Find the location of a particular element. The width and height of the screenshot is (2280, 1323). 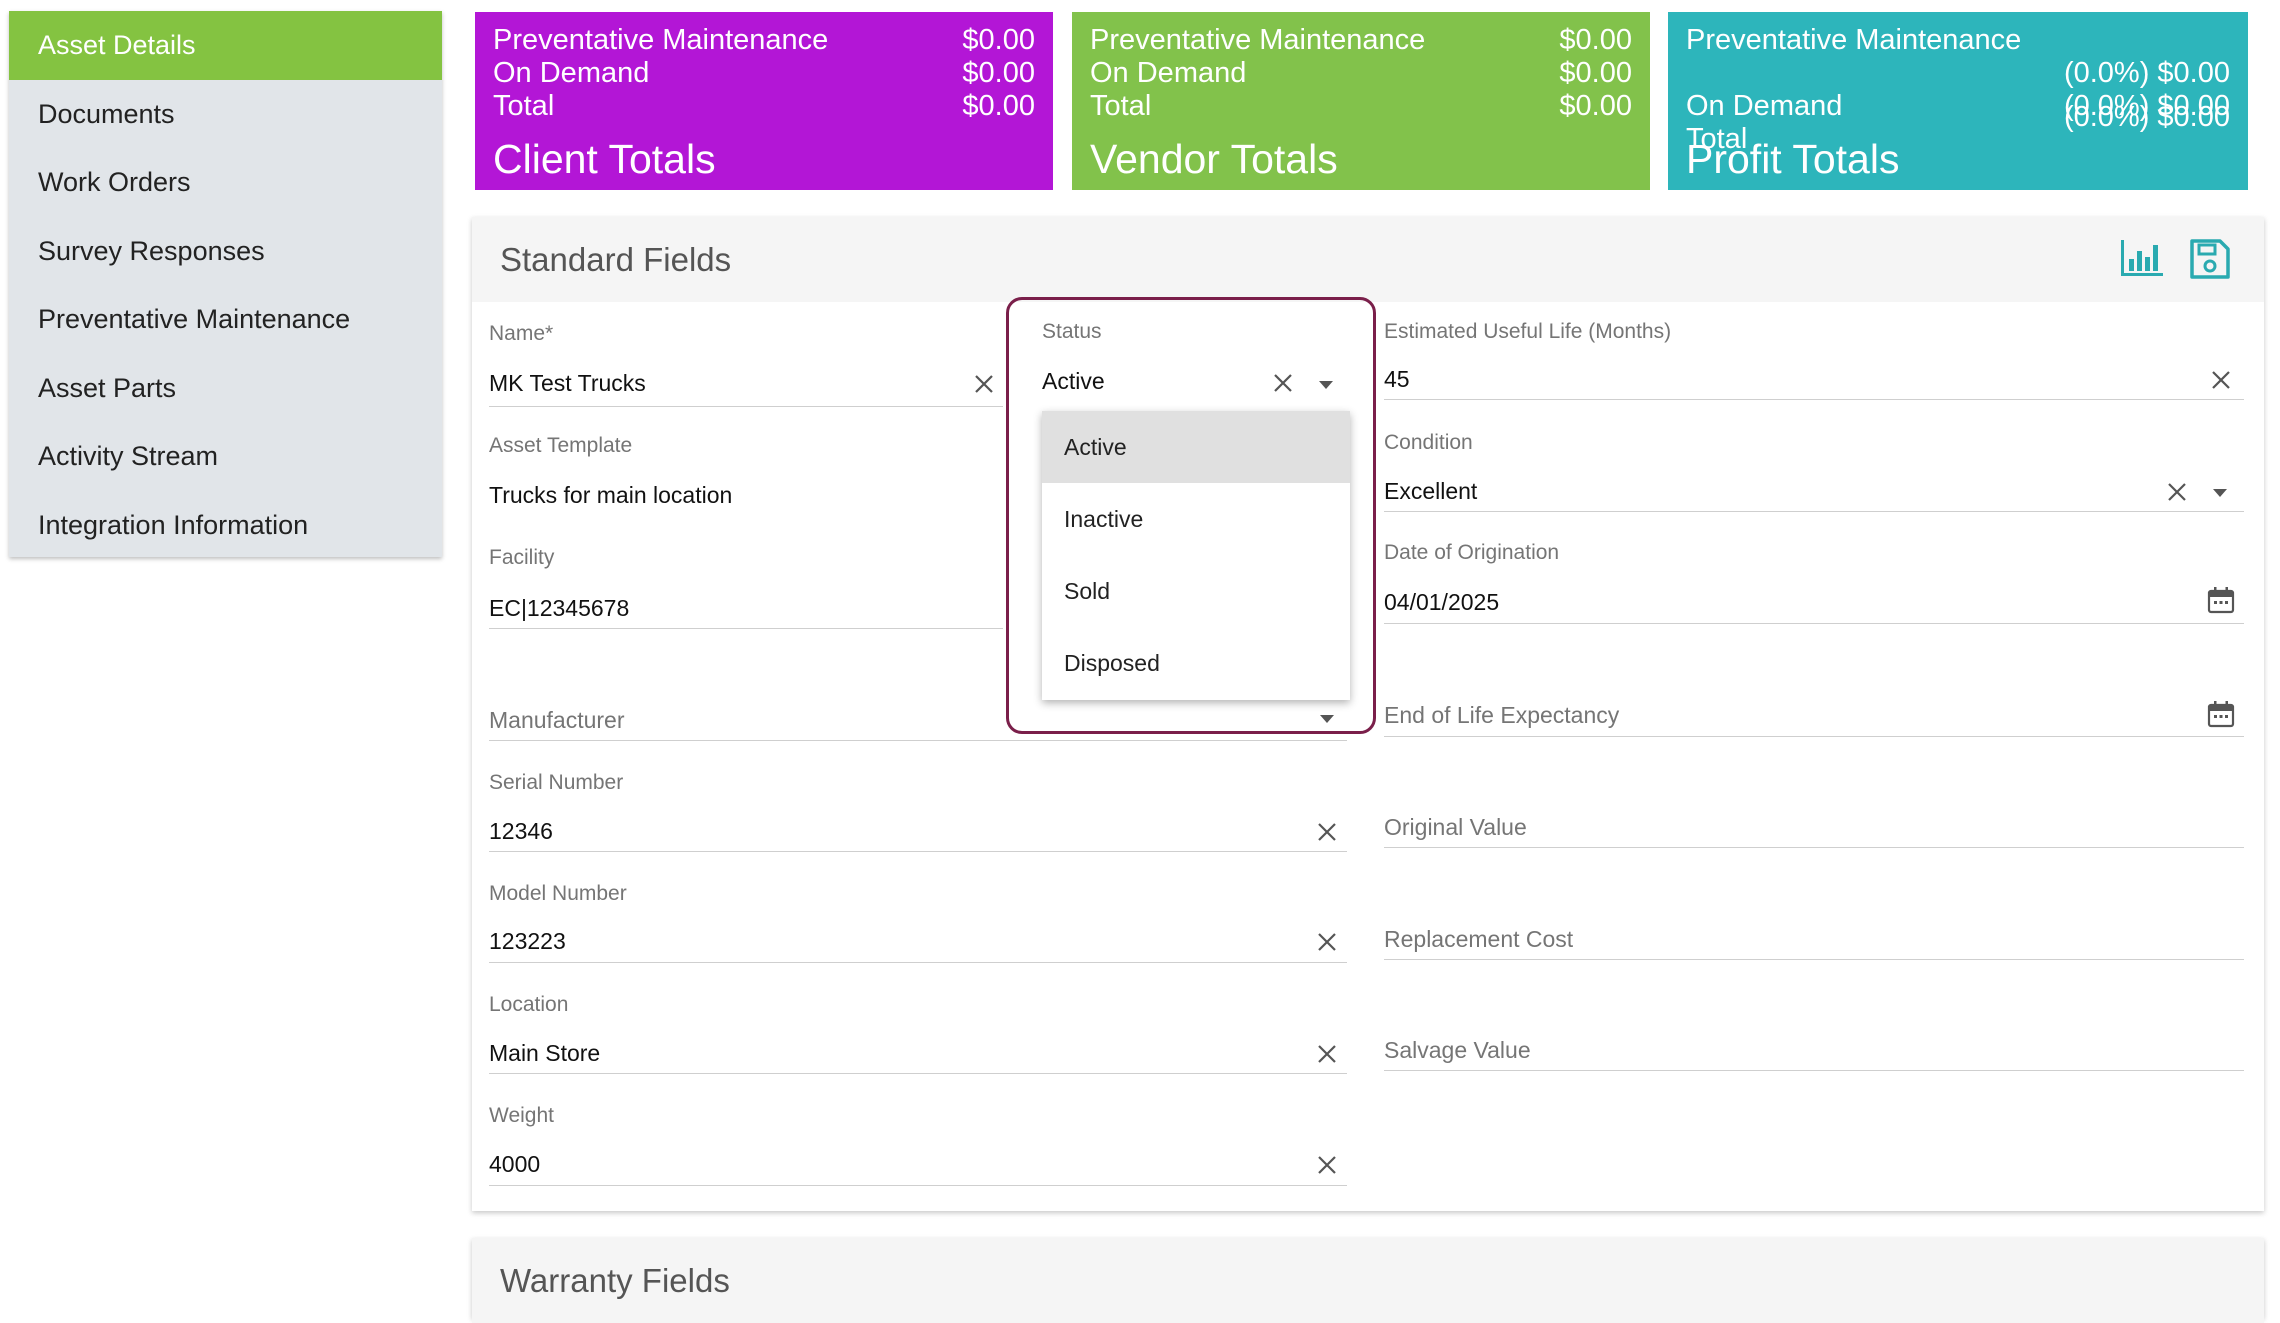

warranty-fields-panel: Warranty Fields is located at coordinates (1368, 1280).